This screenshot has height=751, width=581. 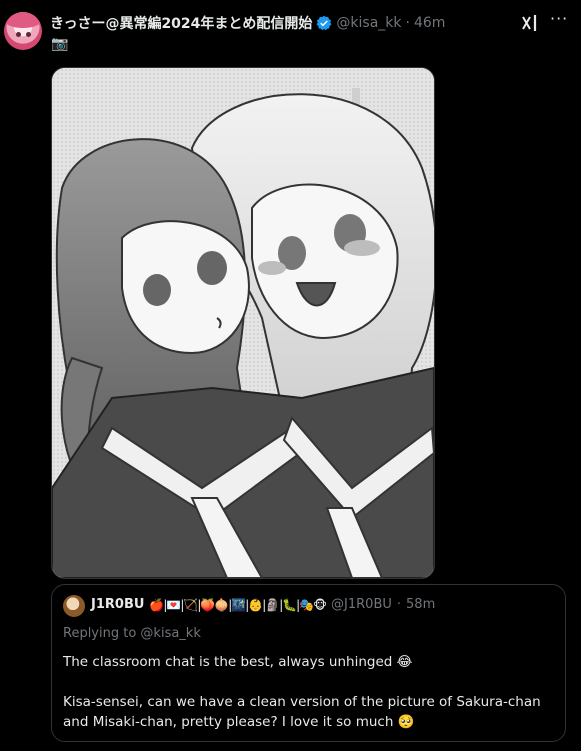 I want to click on quoted-post-timestamp: 58m, so click(x=420, y=604).